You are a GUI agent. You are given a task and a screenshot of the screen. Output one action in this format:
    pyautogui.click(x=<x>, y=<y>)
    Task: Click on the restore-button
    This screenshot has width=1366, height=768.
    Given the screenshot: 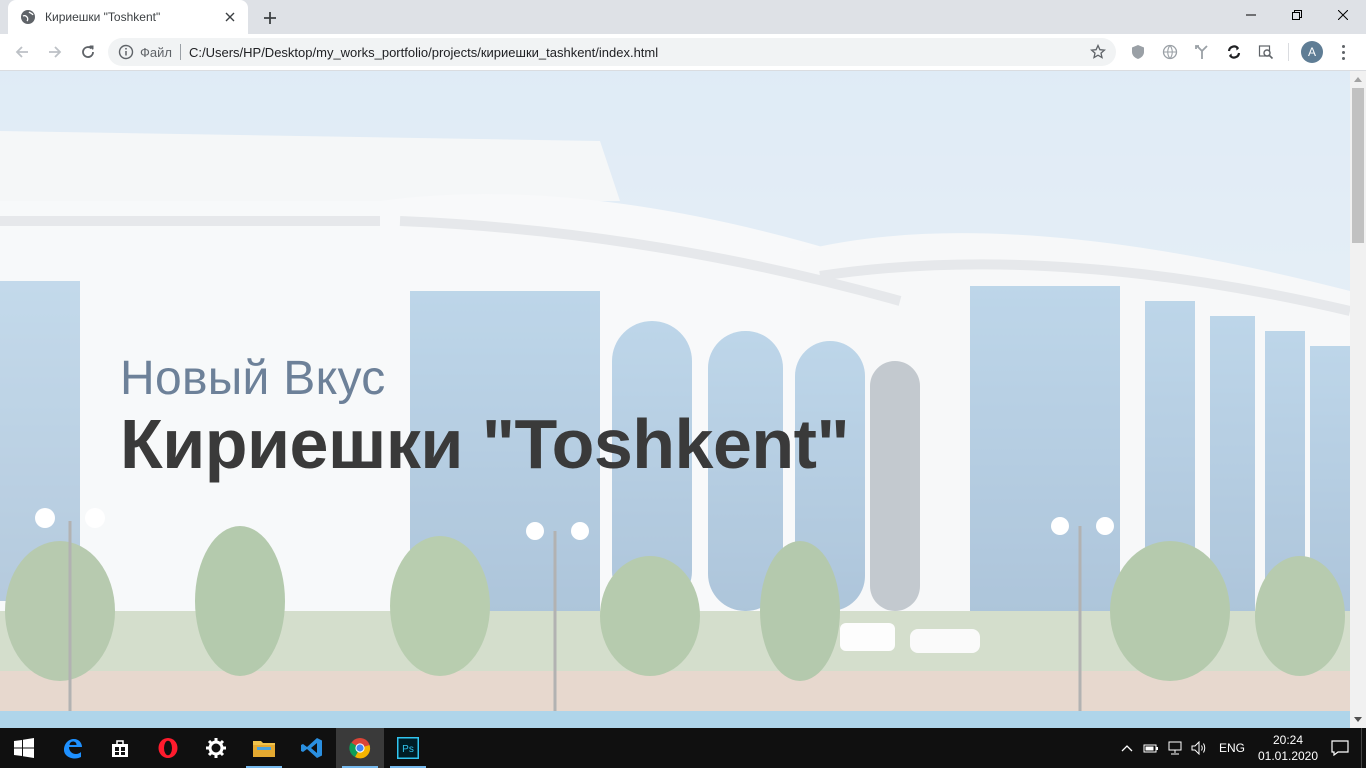 What is the action you would take?
    pyautogui.click(x=1297, y=15)
    